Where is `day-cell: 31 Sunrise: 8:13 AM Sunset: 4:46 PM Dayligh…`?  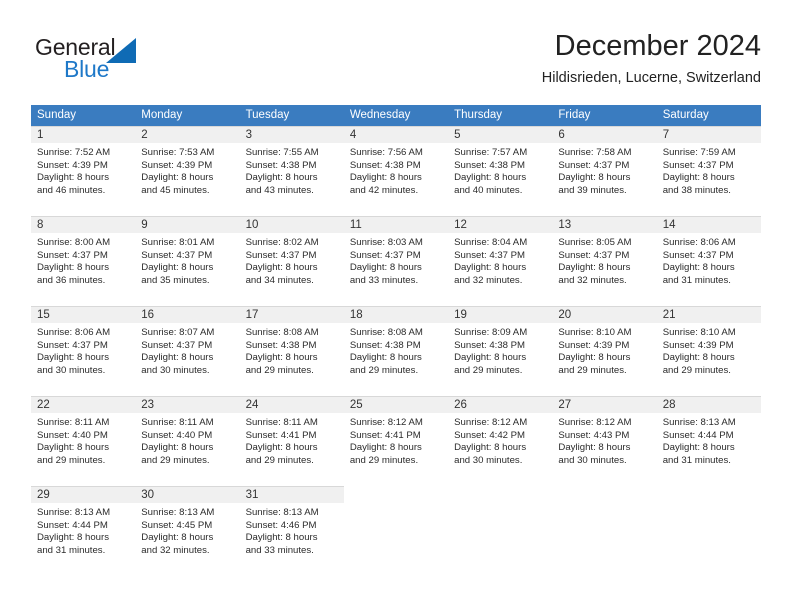 day-cell: 31 Sunrise: 8:13 AM Sunset: 4:46 PM Dayligh… is located at coordinates (291, 531).